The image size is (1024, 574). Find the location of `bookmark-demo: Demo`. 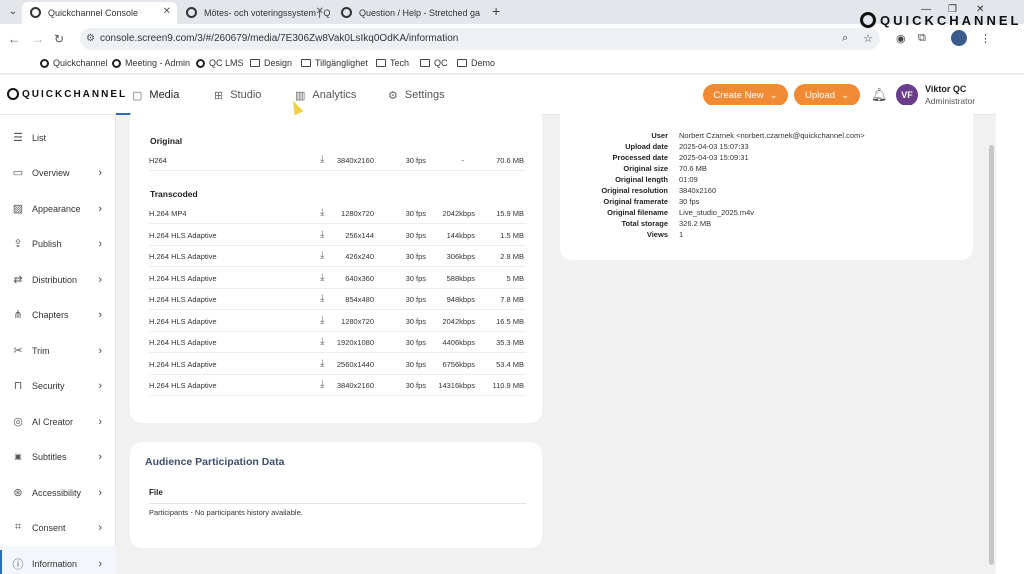

bookmark-demo: Demo is located at coordinates (476, 63).